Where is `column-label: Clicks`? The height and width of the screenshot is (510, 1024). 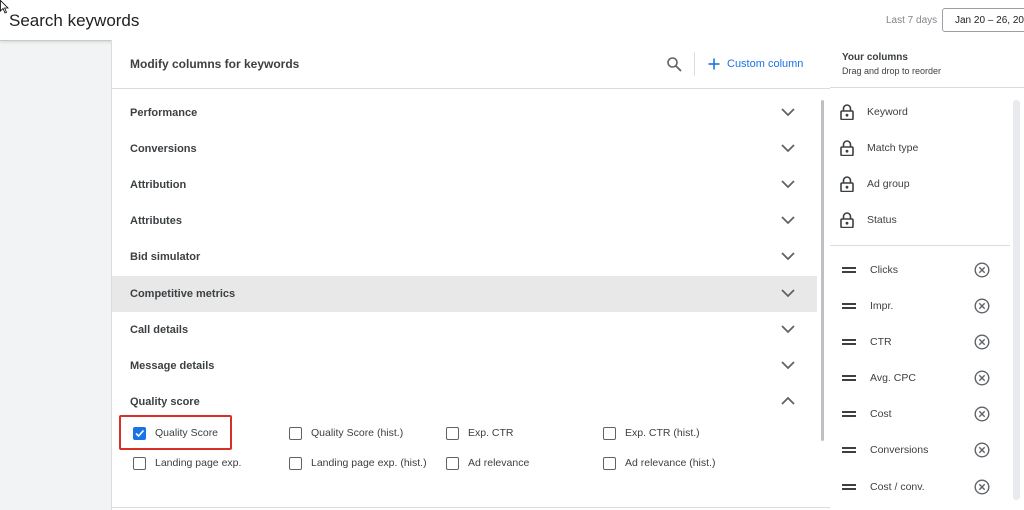
column-label: Clicks is located at coordinates (884, 270).